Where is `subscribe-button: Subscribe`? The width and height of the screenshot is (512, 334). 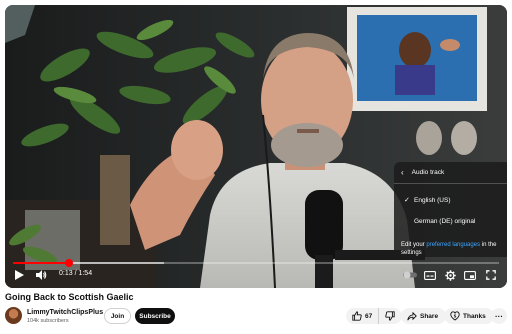 subscribe-button: Subscribe is located at coordinates (155, 316).